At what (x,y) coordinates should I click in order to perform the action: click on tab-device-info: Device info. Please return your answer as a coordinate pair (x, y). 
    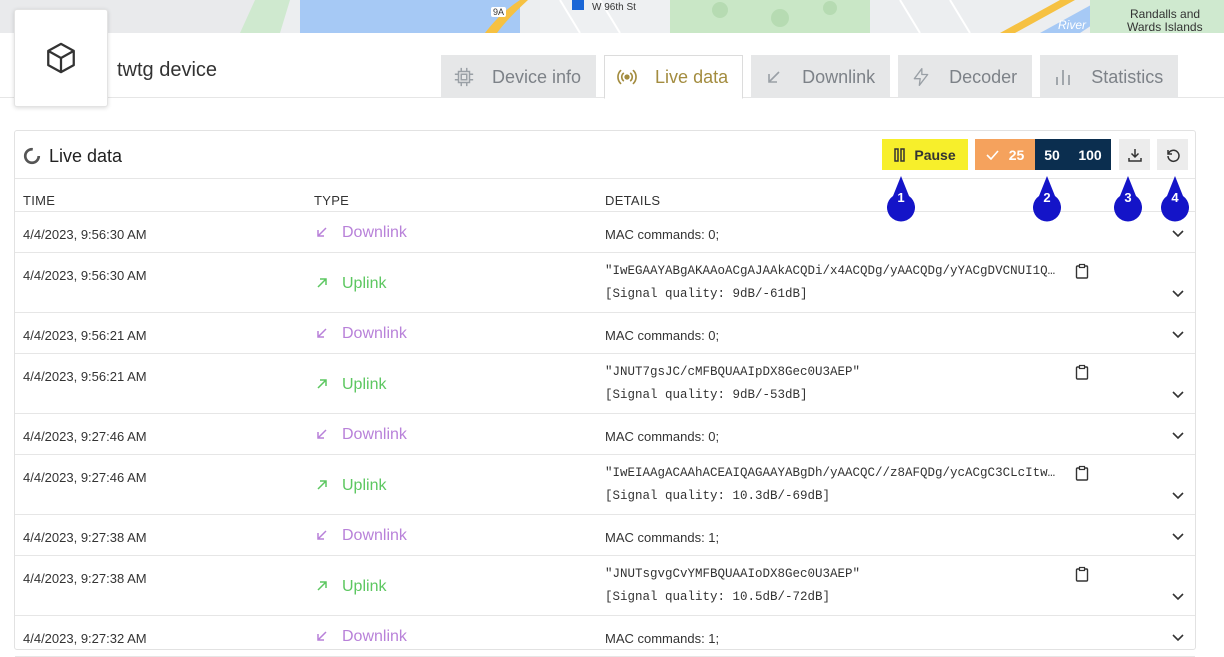
    Looking at the image, I should click on (519, 76).